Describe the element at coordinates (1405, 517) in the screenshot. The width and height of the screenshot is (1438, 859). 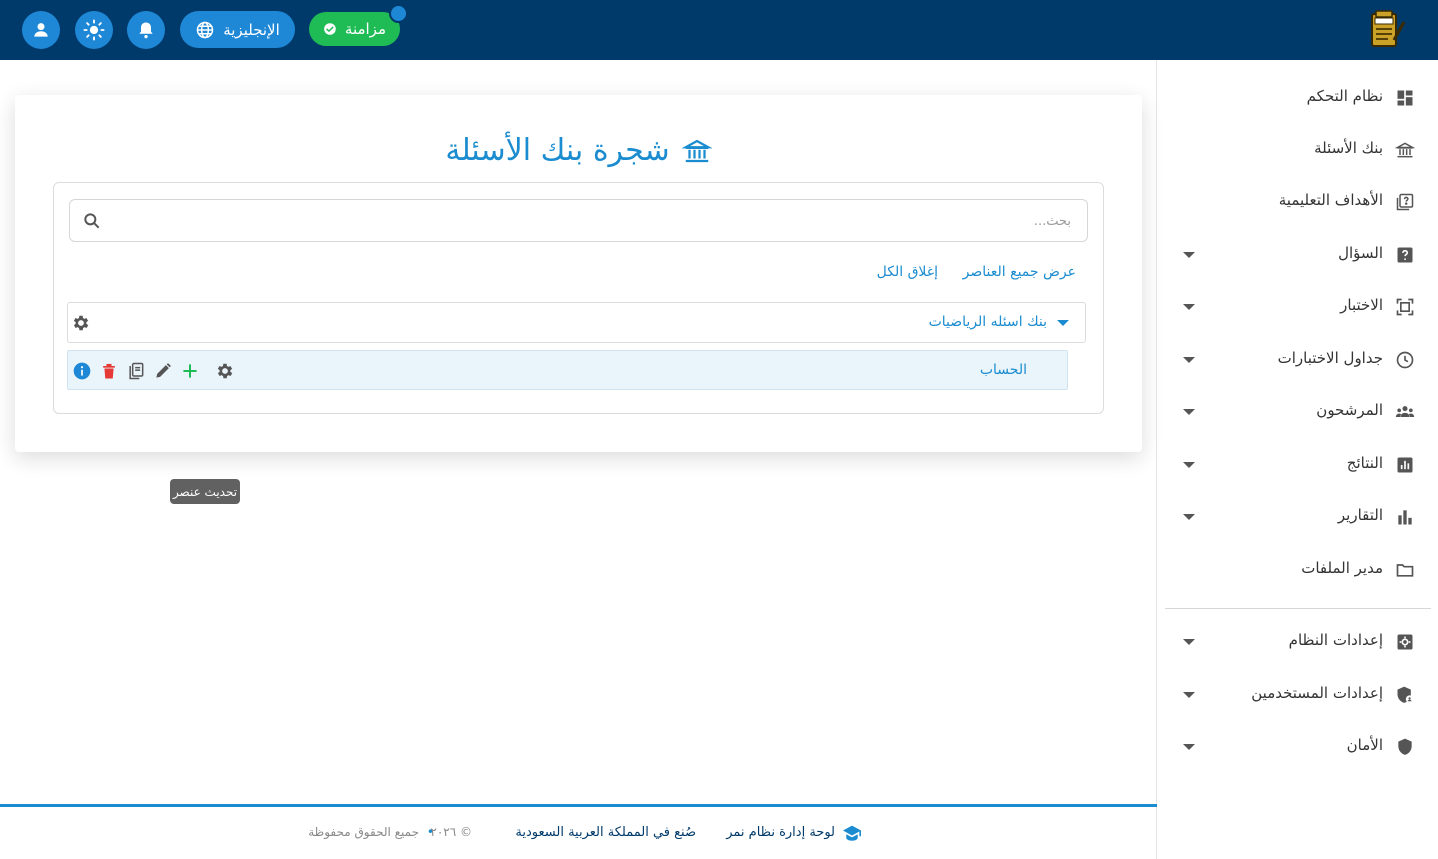
I see `reports-icon` at that location.